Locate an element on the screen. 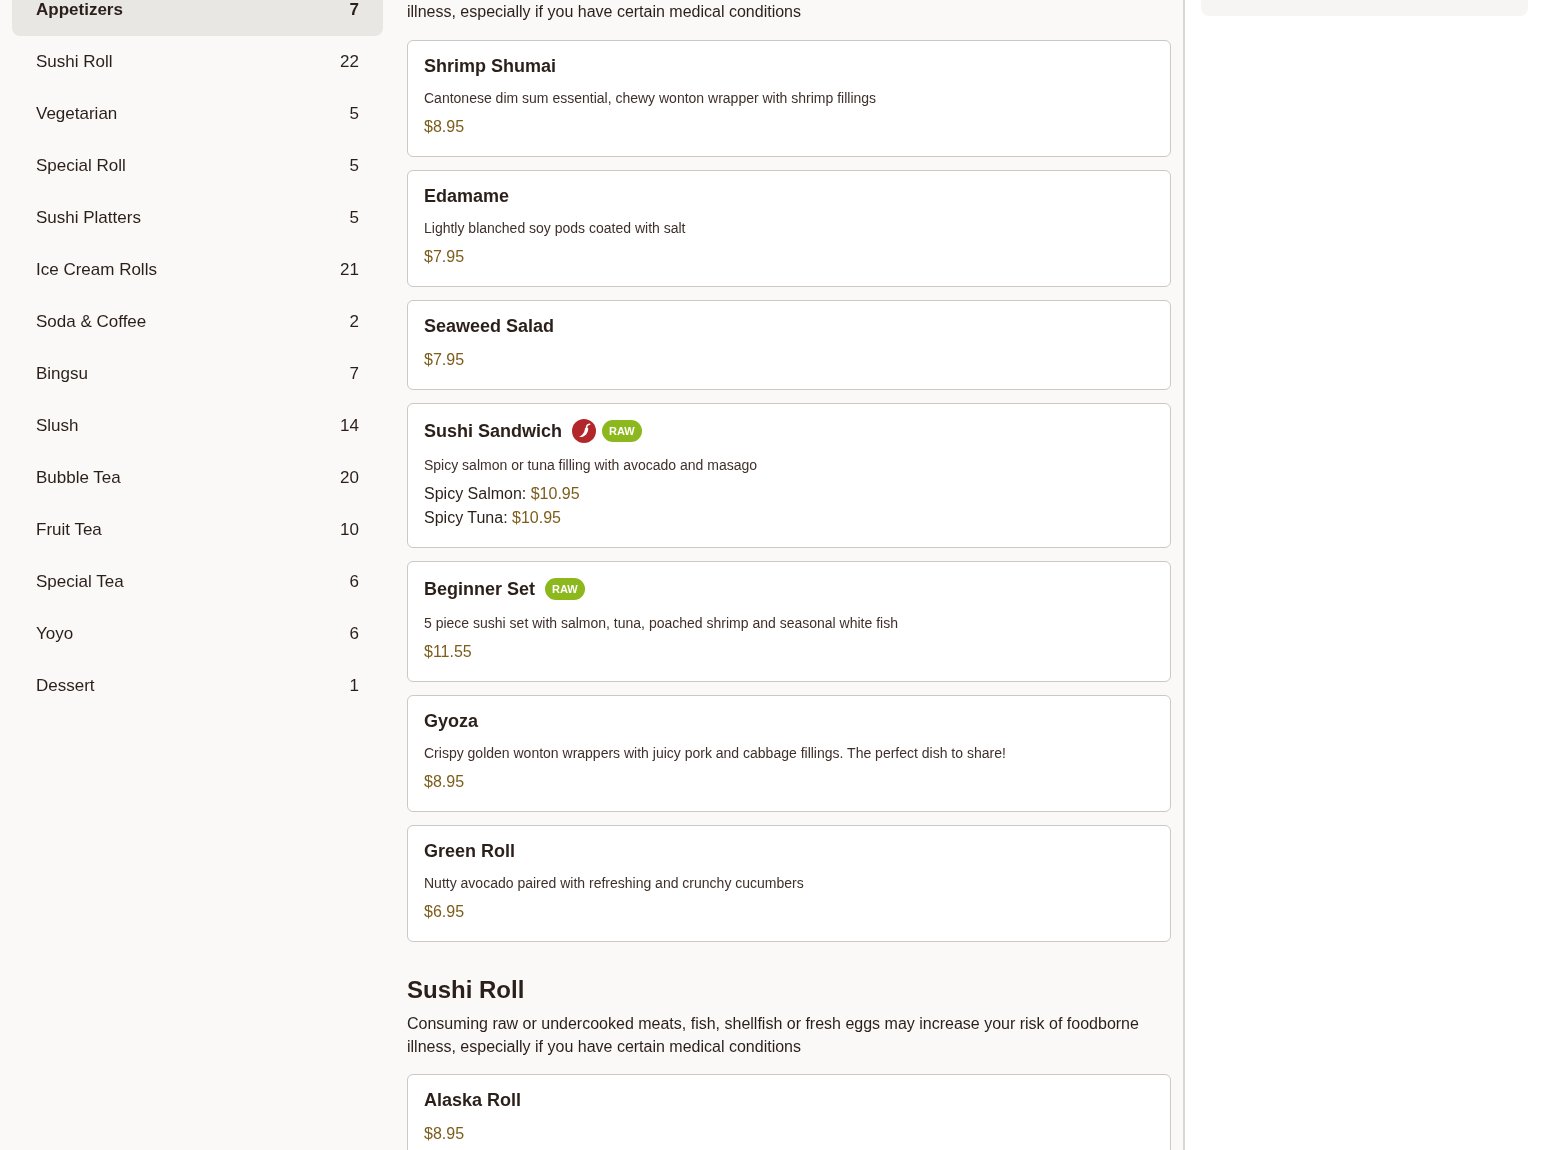 The width and height of the screenshot is (1544, 1150). item-count: 1 is located at coordinates (354, 686).